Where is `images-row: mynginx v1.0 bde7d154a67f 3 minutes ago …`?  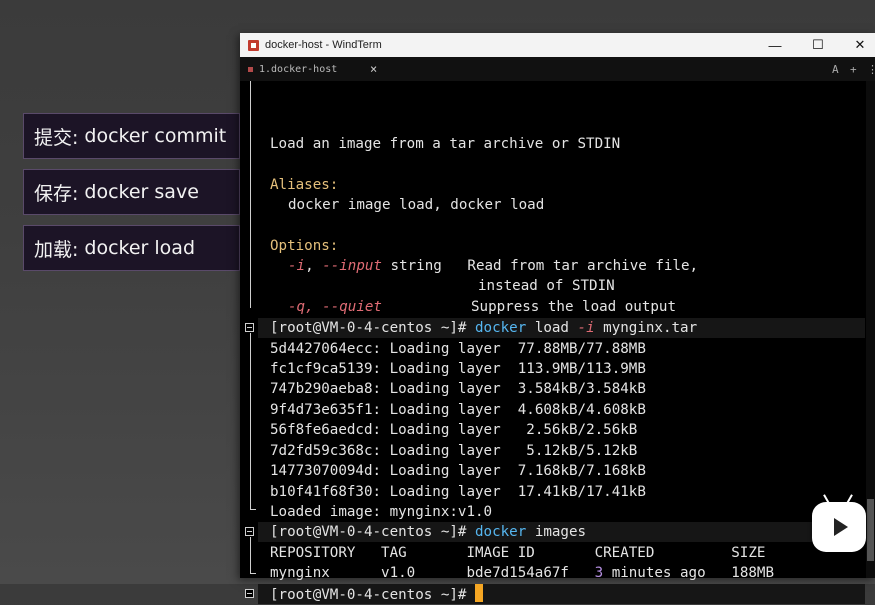
images-row: mynginx v1.0 bde7d154a67f 3 minutes ago … is located at coordinates (522, 573).